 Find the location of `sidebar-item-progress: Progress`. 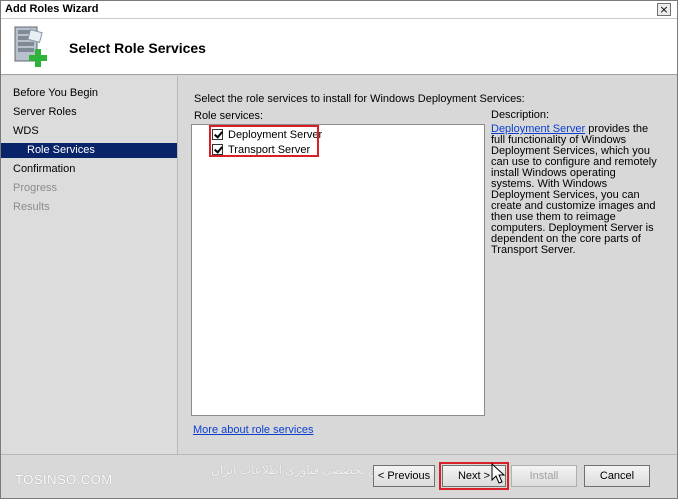

sidebar-item-progress: Progress is located at coordinates (35, 188).